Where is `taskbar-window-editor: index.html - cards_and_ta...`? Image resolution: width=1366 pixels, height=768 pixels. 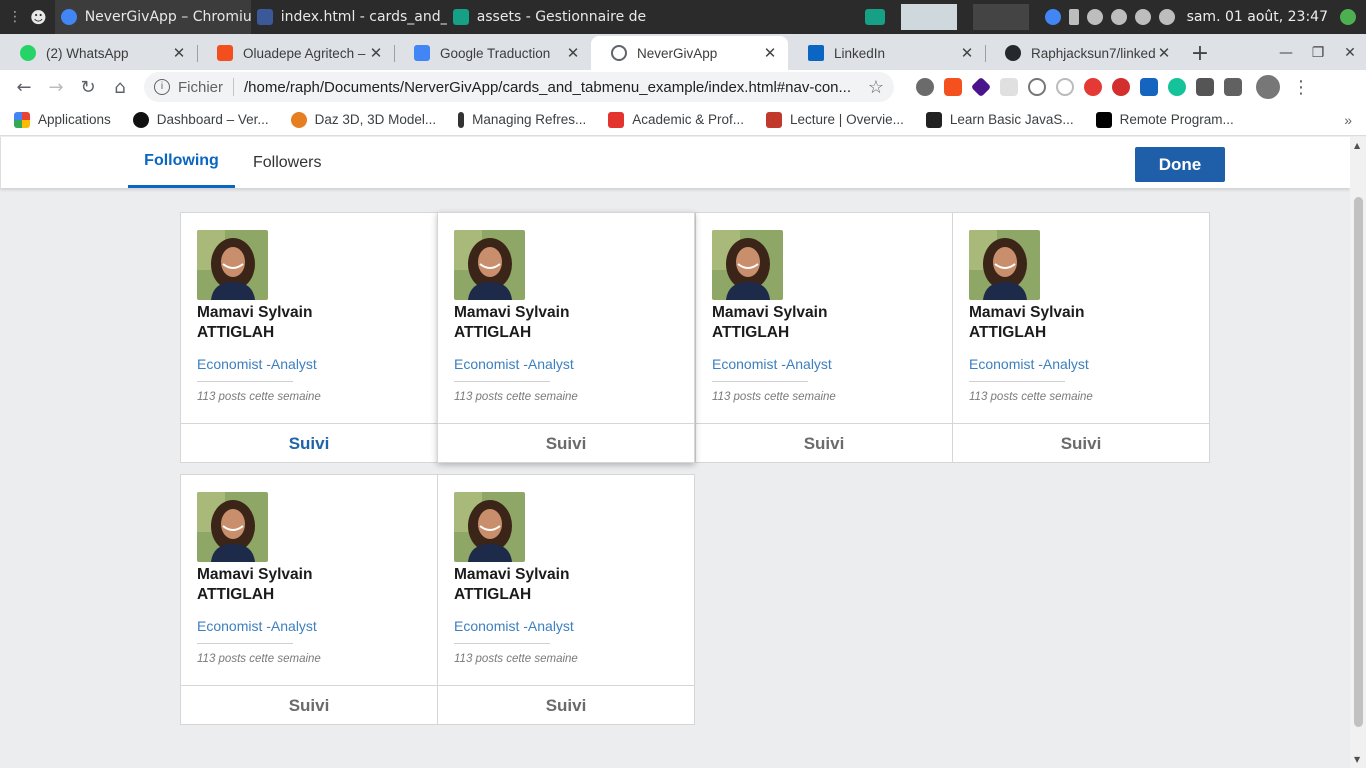 taskbar-window-editor: index.html - cards_and_ta... is located at coordinates (349, 17).